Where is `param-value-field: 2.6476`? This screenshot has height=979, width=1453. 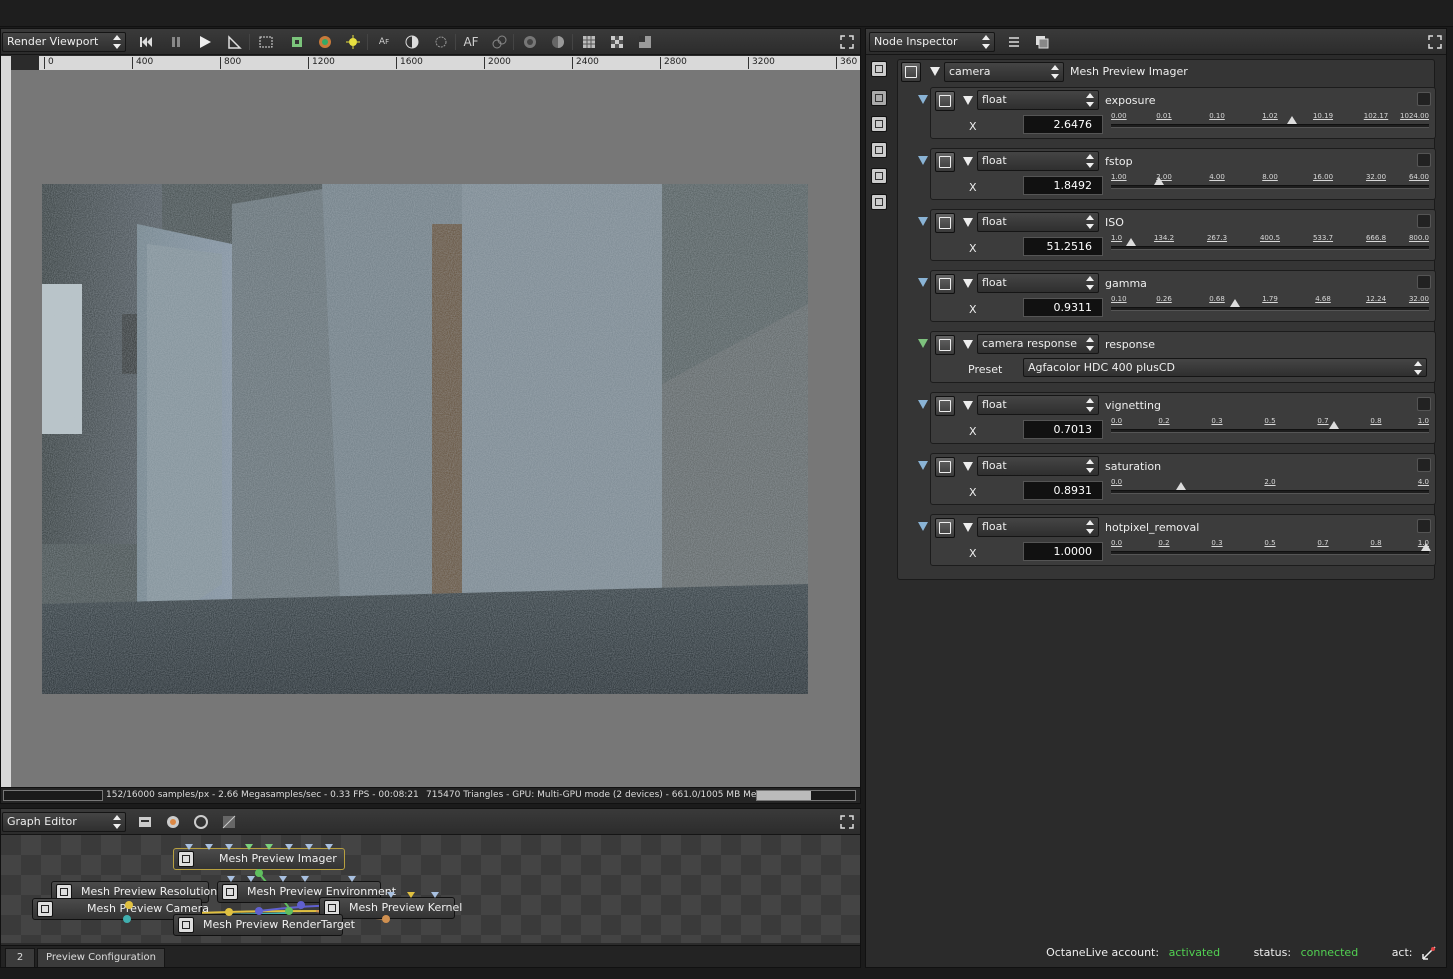
param-value-field: 2.6476 is located at coordinates (1063, 124).